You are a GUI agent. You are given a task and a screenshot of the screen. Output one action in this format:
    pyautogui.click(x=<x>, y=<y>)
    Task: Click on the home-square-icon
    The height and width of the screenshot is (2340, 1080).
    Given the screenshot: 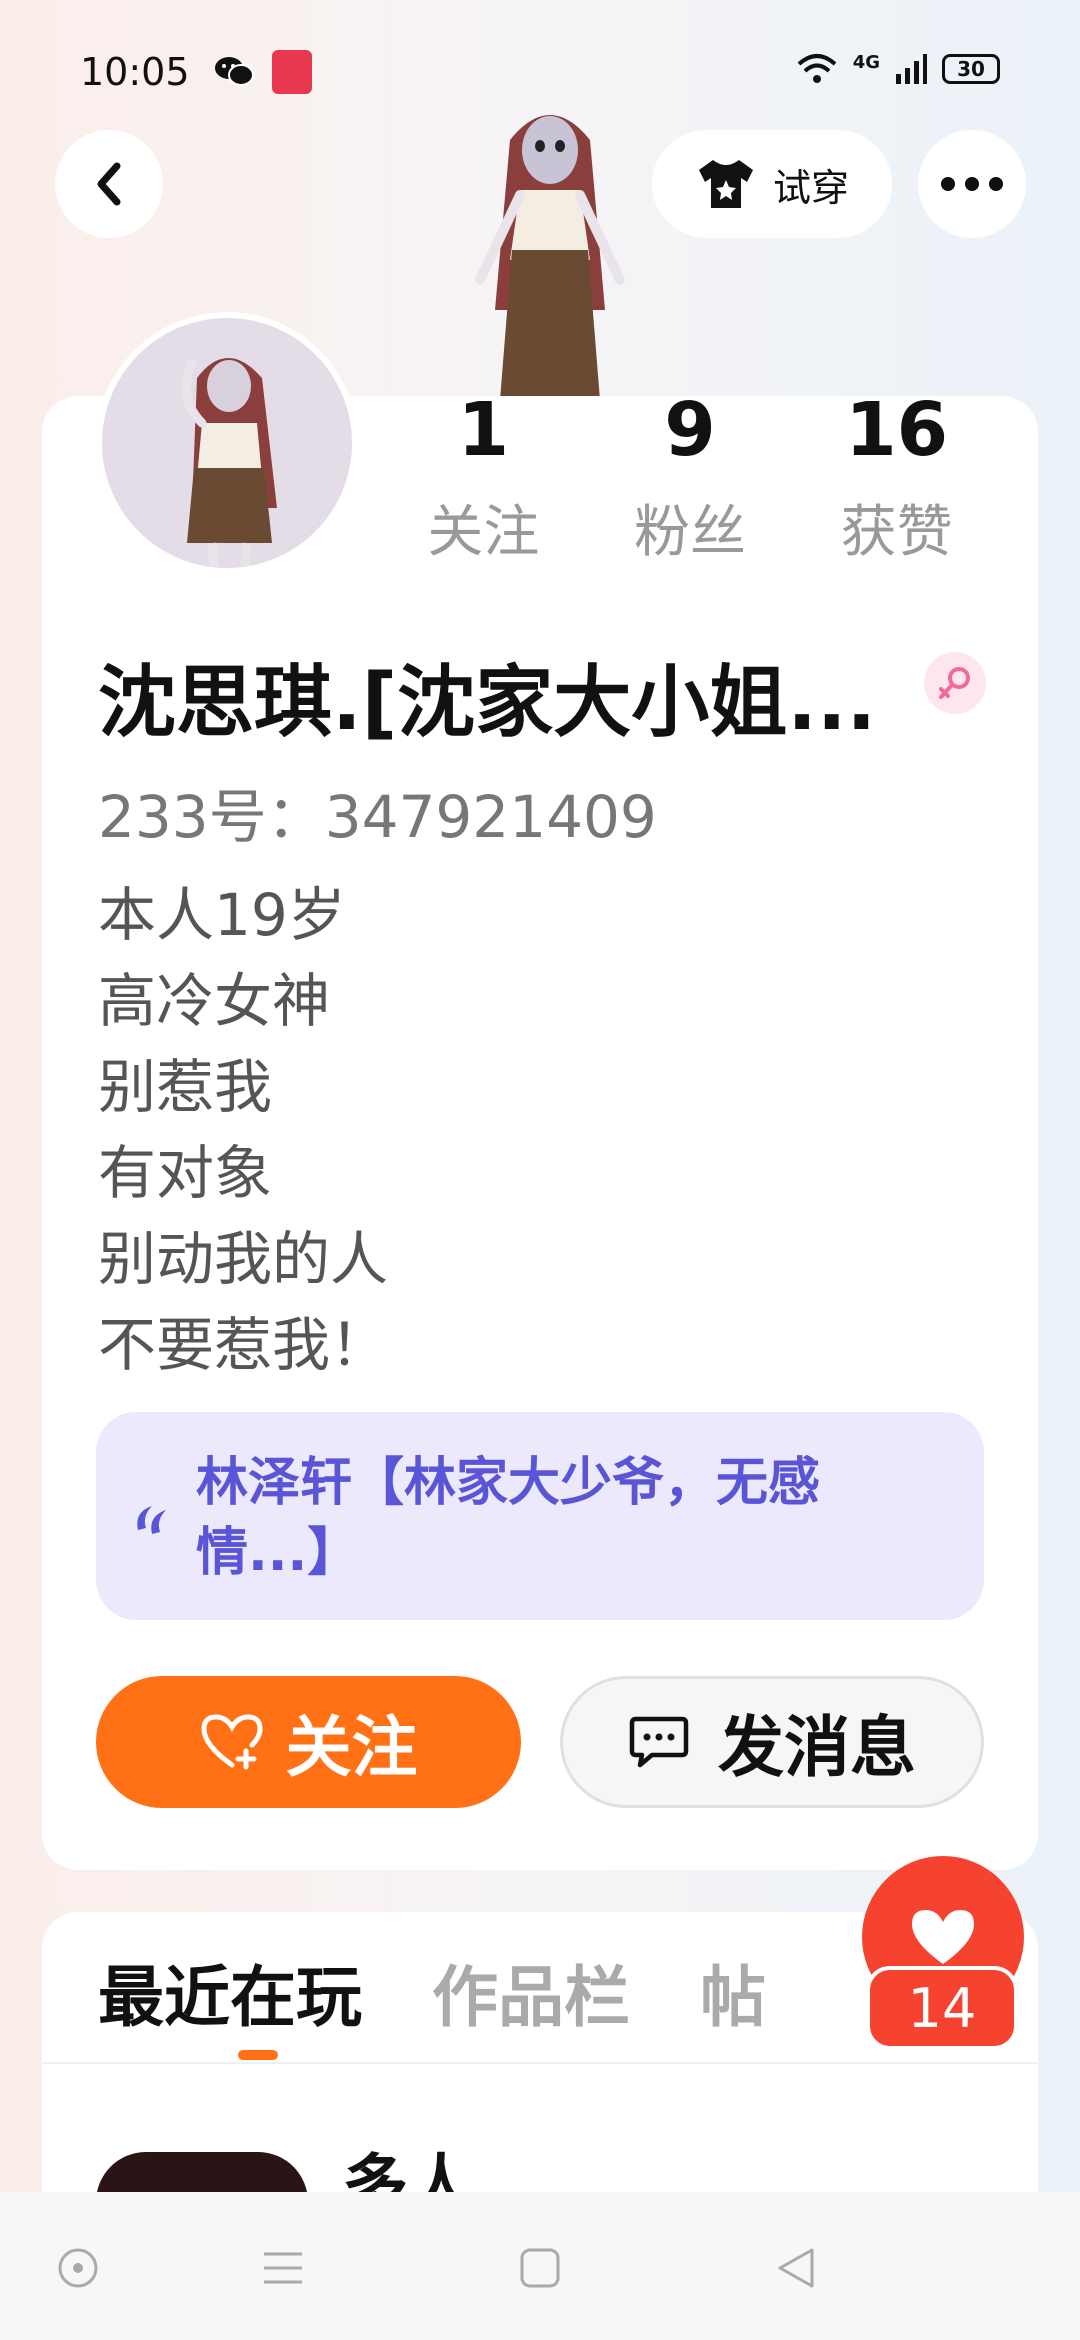 What is the action you would take?
    pyautogui.click(x=540, y=2268)
    